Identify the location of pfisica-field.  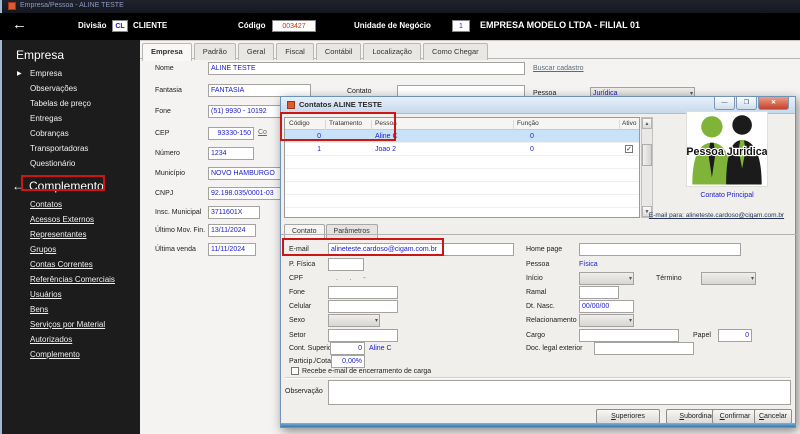
(346, 264).